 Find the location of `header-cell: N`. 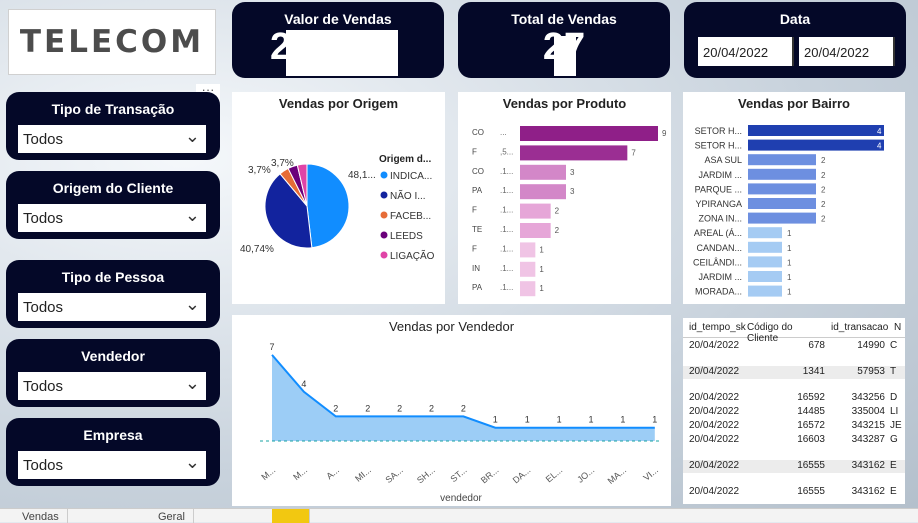

header-cell: N is located at coordinates (897, 327).